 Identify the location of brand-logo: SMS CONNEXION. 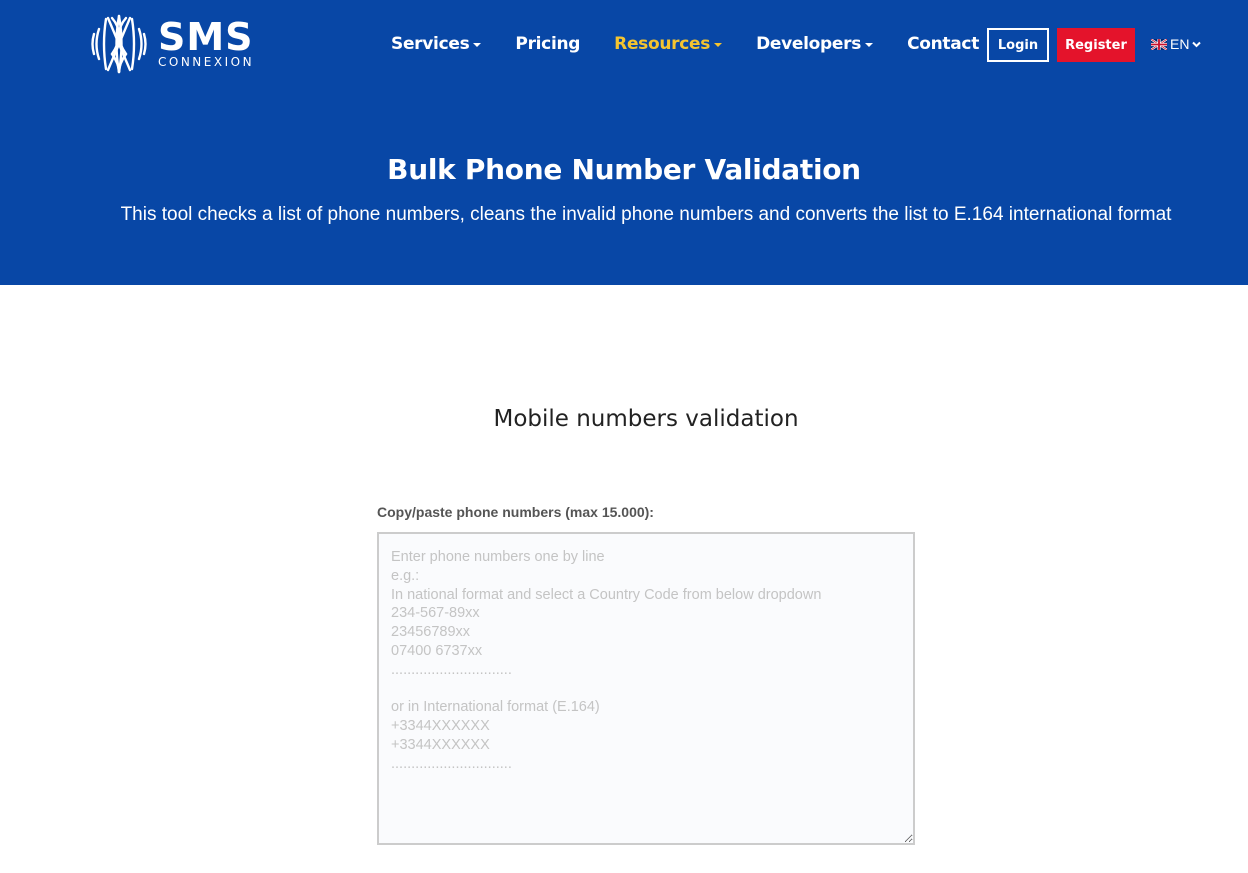
(175, 44).